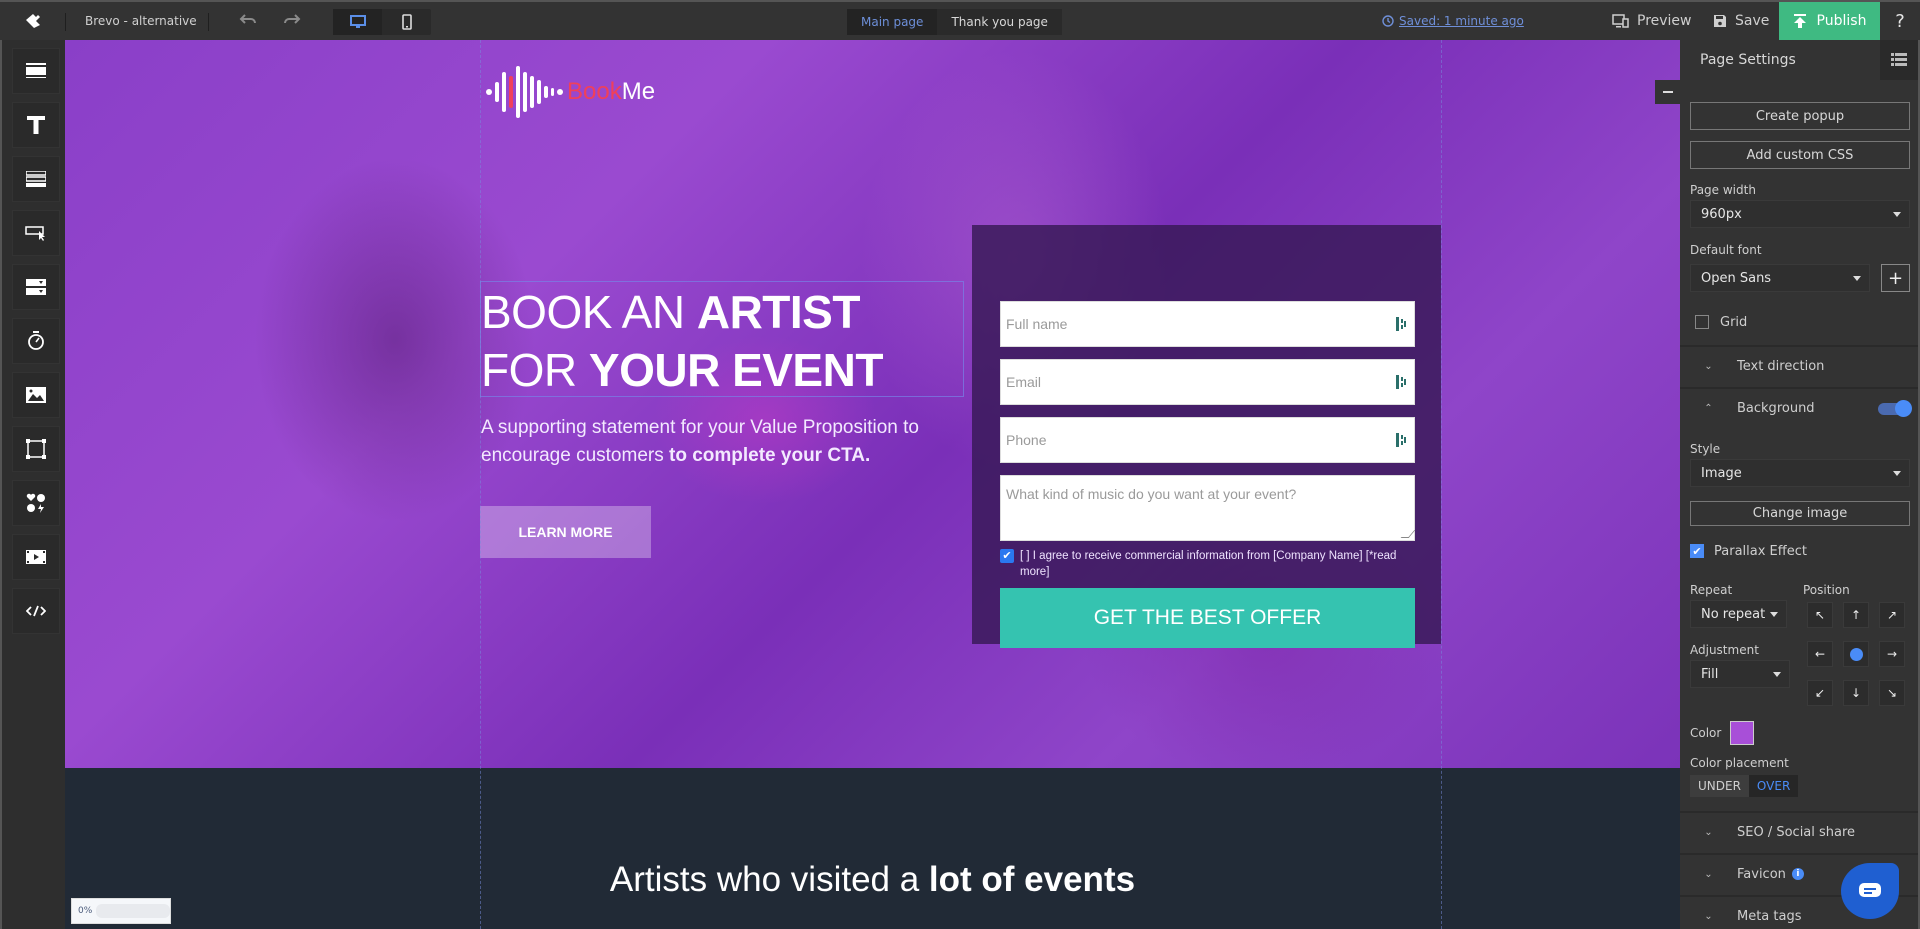  I want to click on adjustment-label: Adjustment, so click(1724, 650).